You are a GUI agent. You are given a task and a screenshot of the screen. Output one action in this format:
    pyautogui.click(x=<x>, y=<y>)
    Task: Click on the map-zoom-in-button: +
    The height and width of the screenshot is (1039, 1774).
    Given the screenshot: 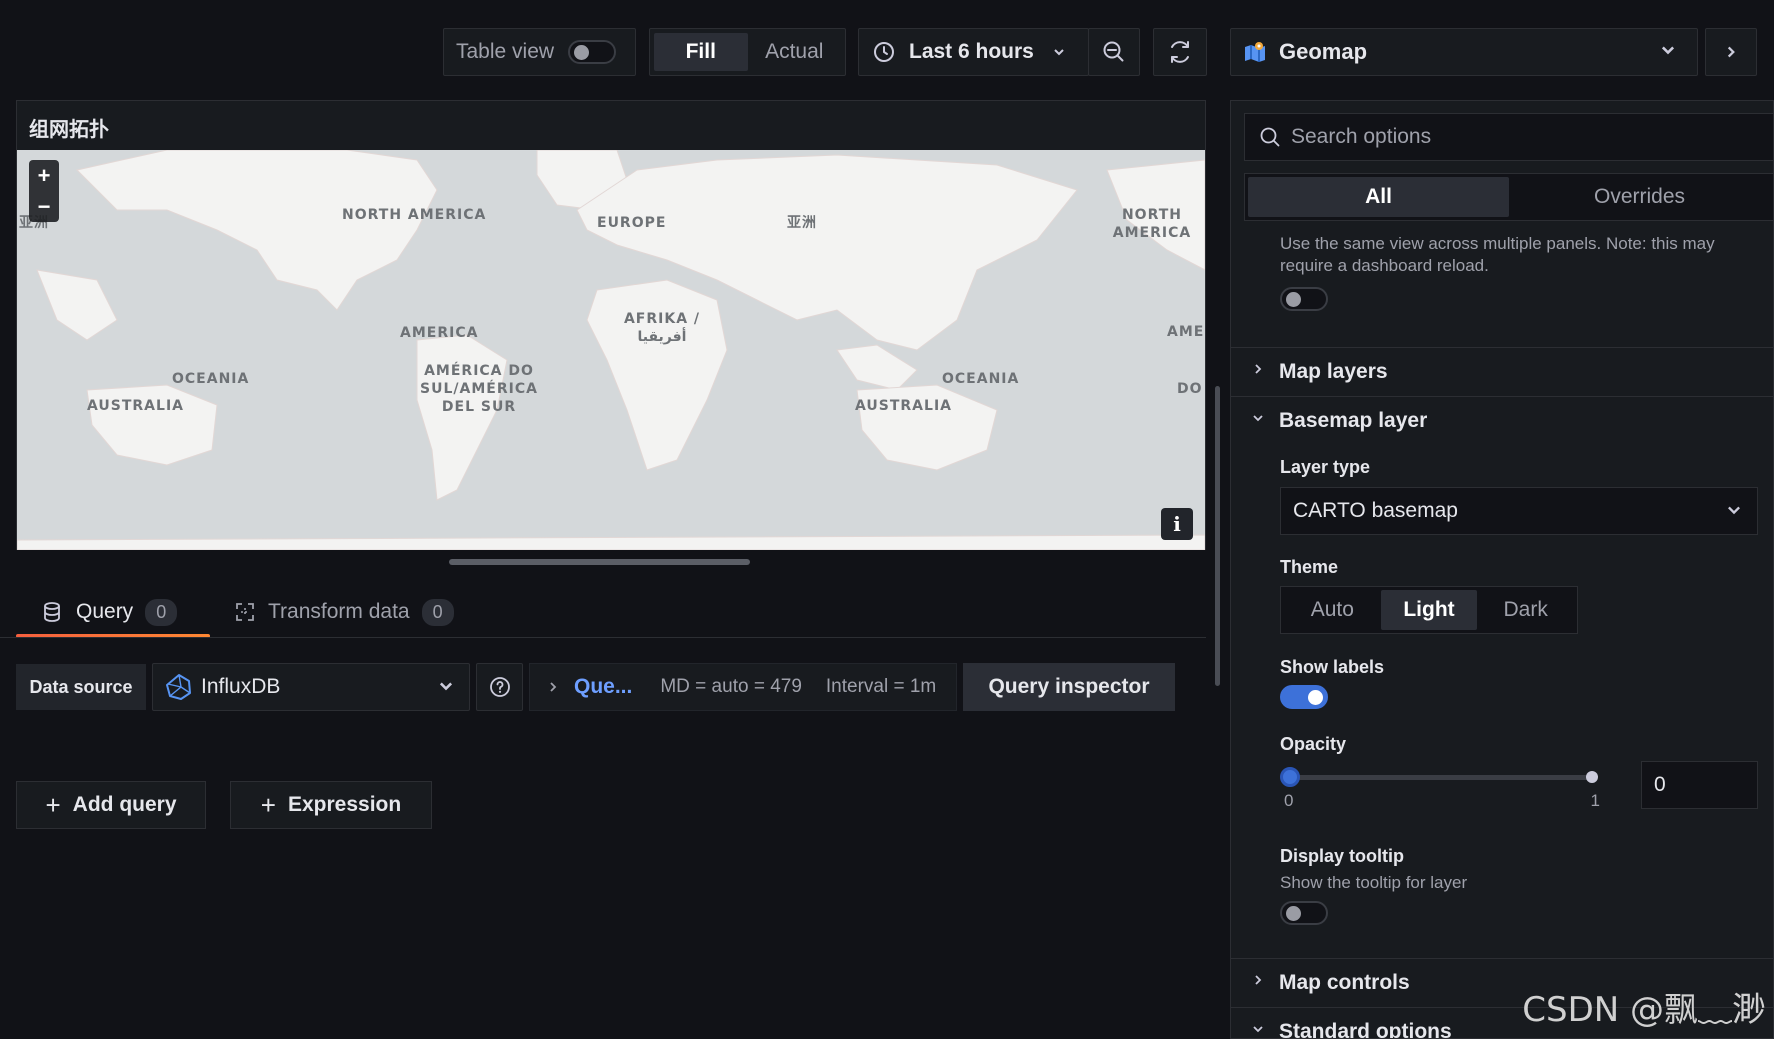 What is the action you would take?
    pyautogui.click(x=44, y=175)
    